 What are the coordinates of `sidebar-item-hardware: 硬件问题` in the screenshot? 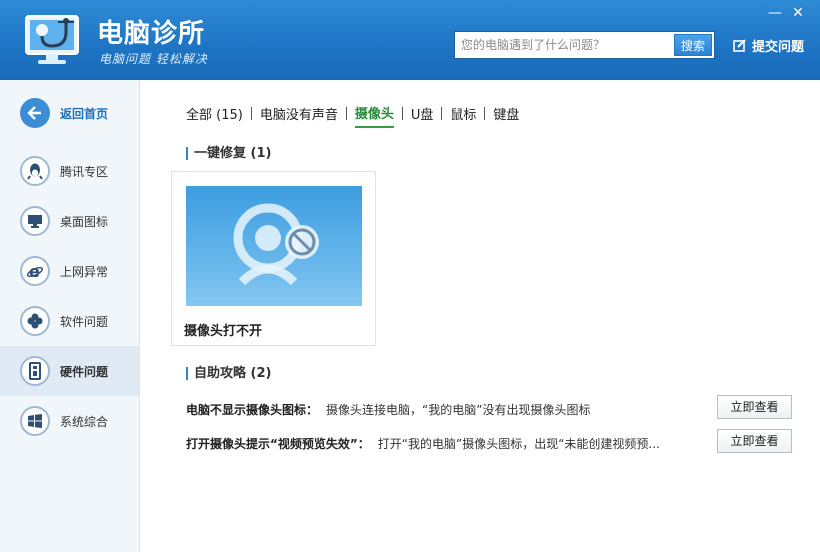 It's located at (69, 371).